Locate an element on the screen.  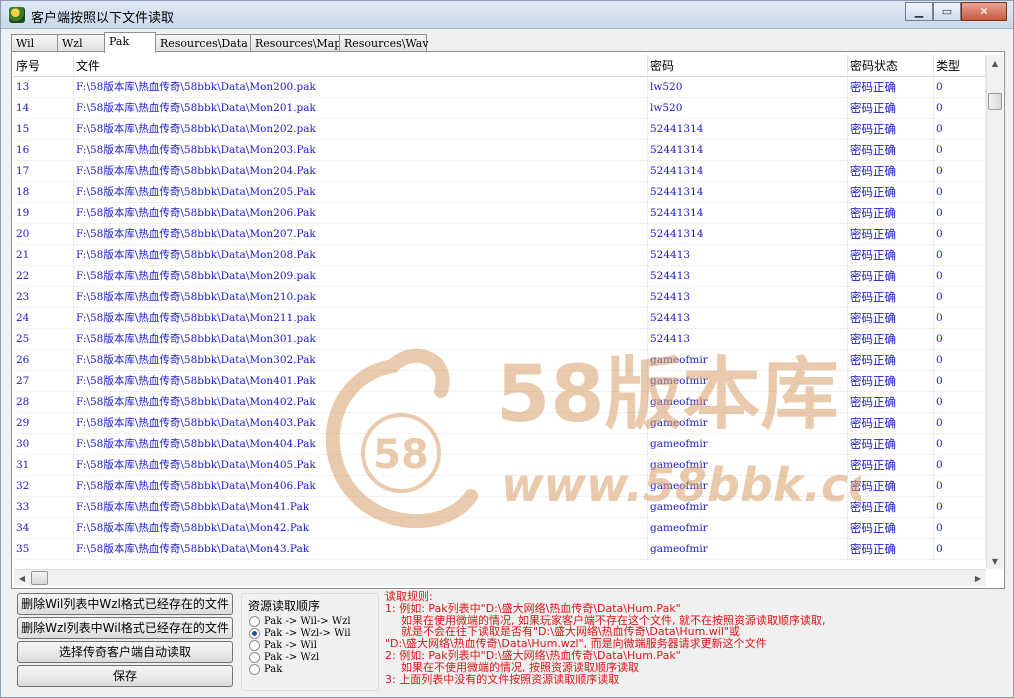
maximize-button: ▭ is located at coordinates (947, 11).